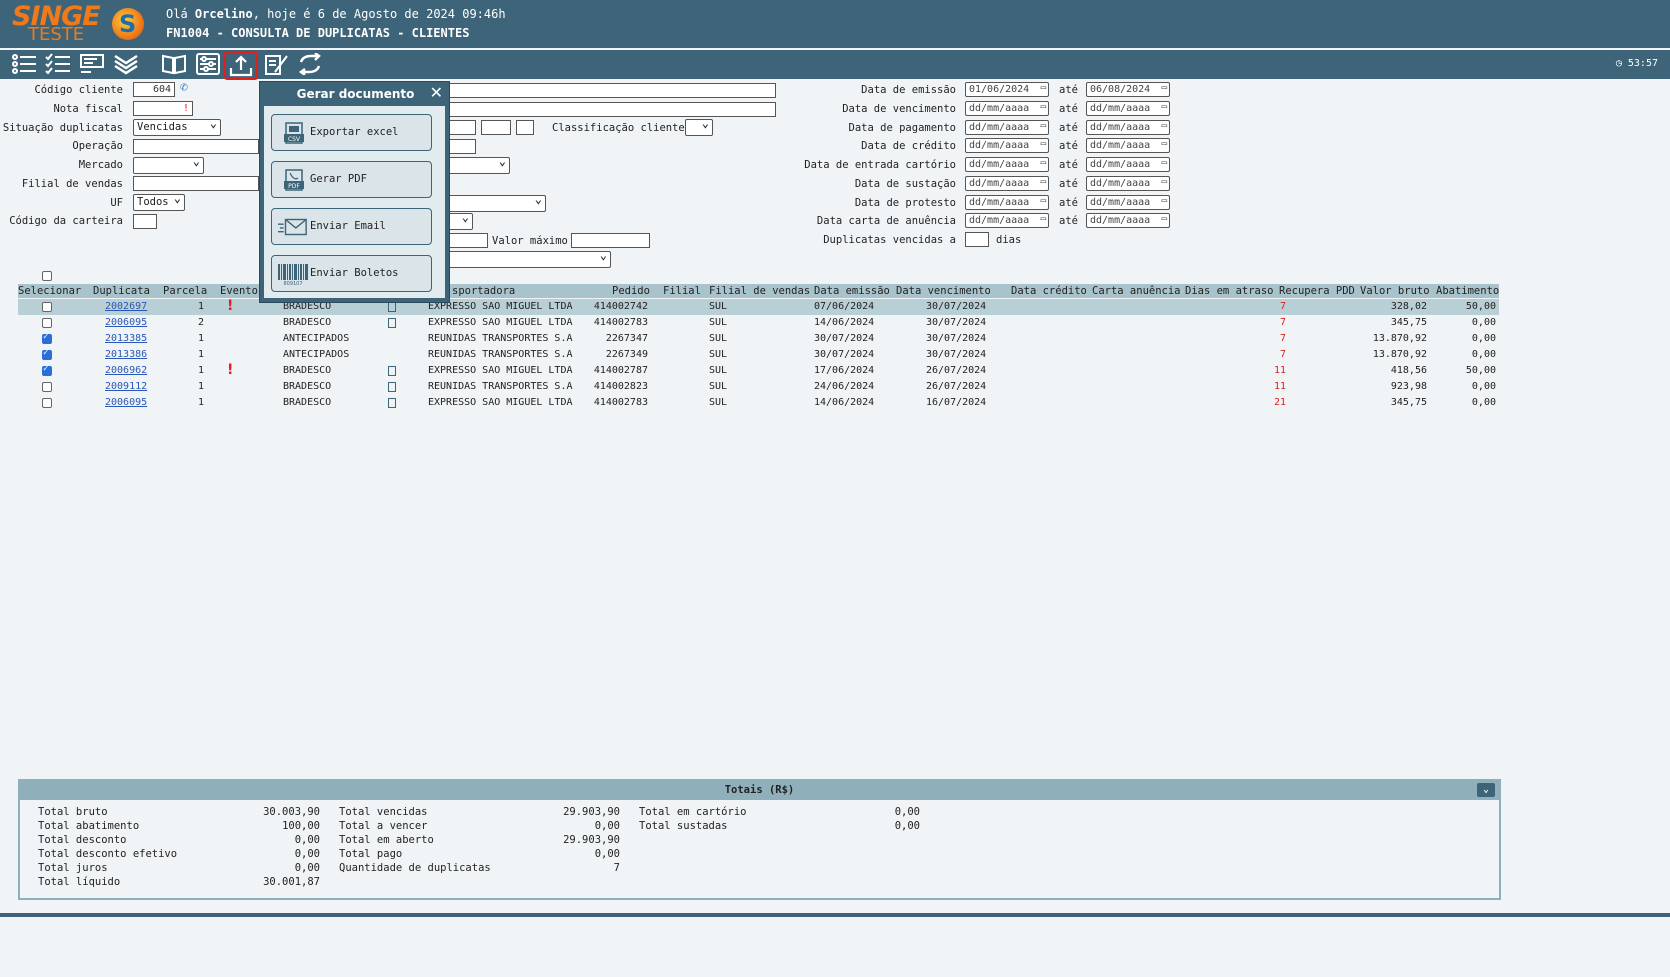  I want to click on data-pagamento-ate: dd/mm/aaaa, so click(1128, 127).